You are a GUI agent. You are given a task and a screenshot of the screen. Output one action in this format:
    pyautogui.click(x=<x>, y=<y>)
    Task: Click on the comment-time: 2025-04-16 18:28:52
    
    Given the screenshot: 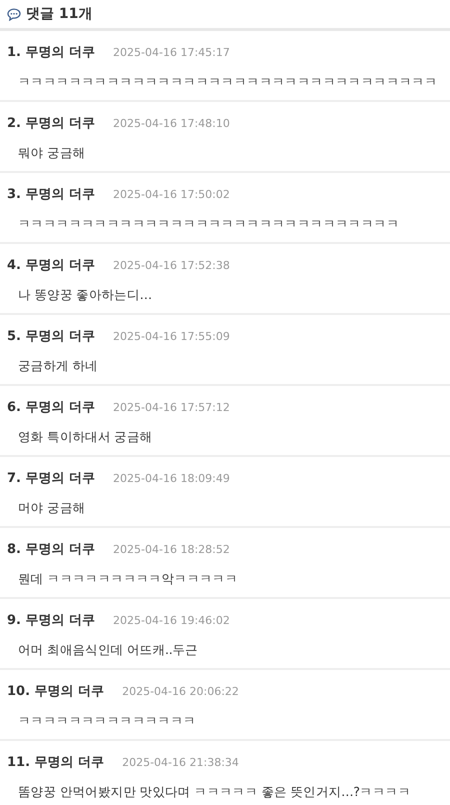 What is the action you would take?
    pyautogui.click(x=171, y=549)
    